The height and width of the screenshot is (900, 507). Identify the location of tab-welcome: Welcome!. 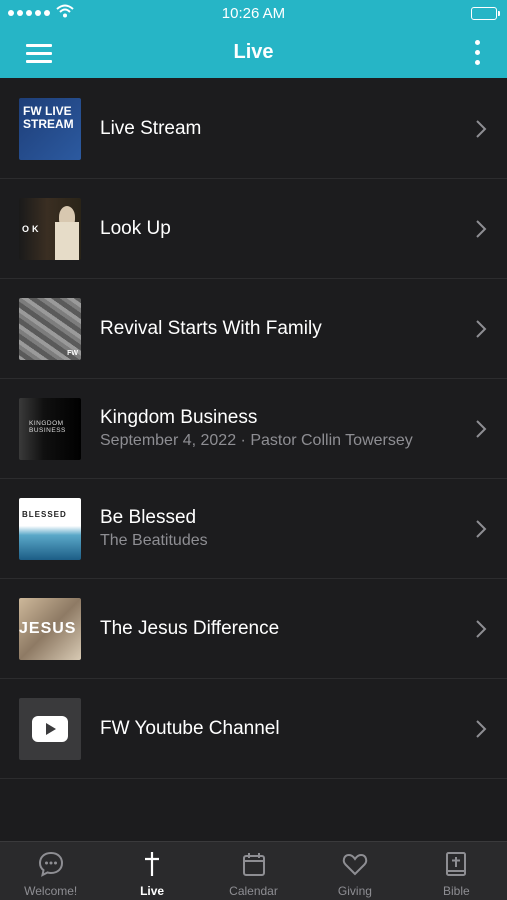
(50, 871).